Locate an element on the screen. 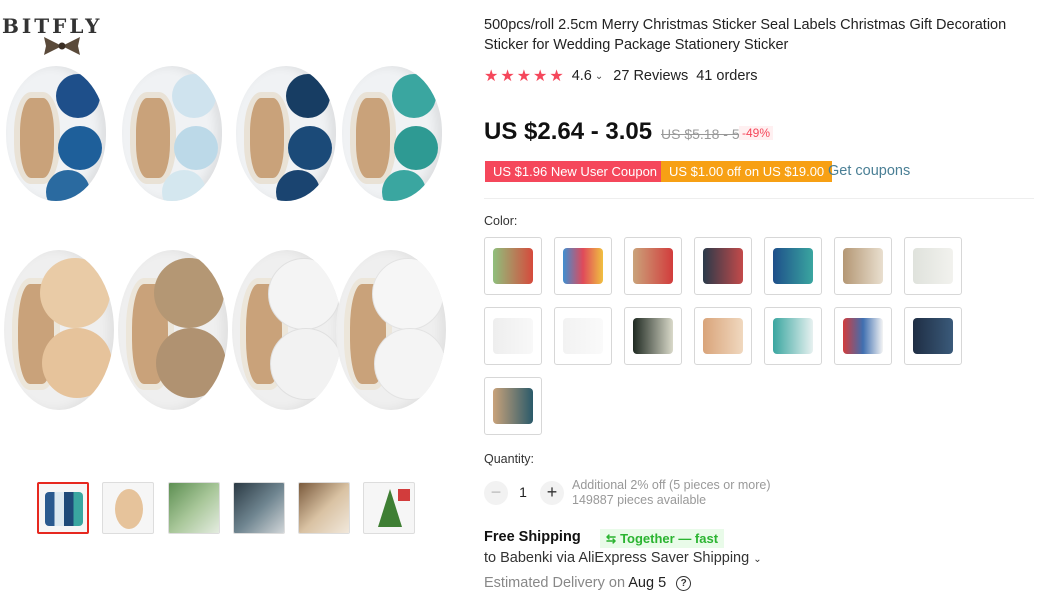  quantity-input: 1 is located at coordinates (523, 492).